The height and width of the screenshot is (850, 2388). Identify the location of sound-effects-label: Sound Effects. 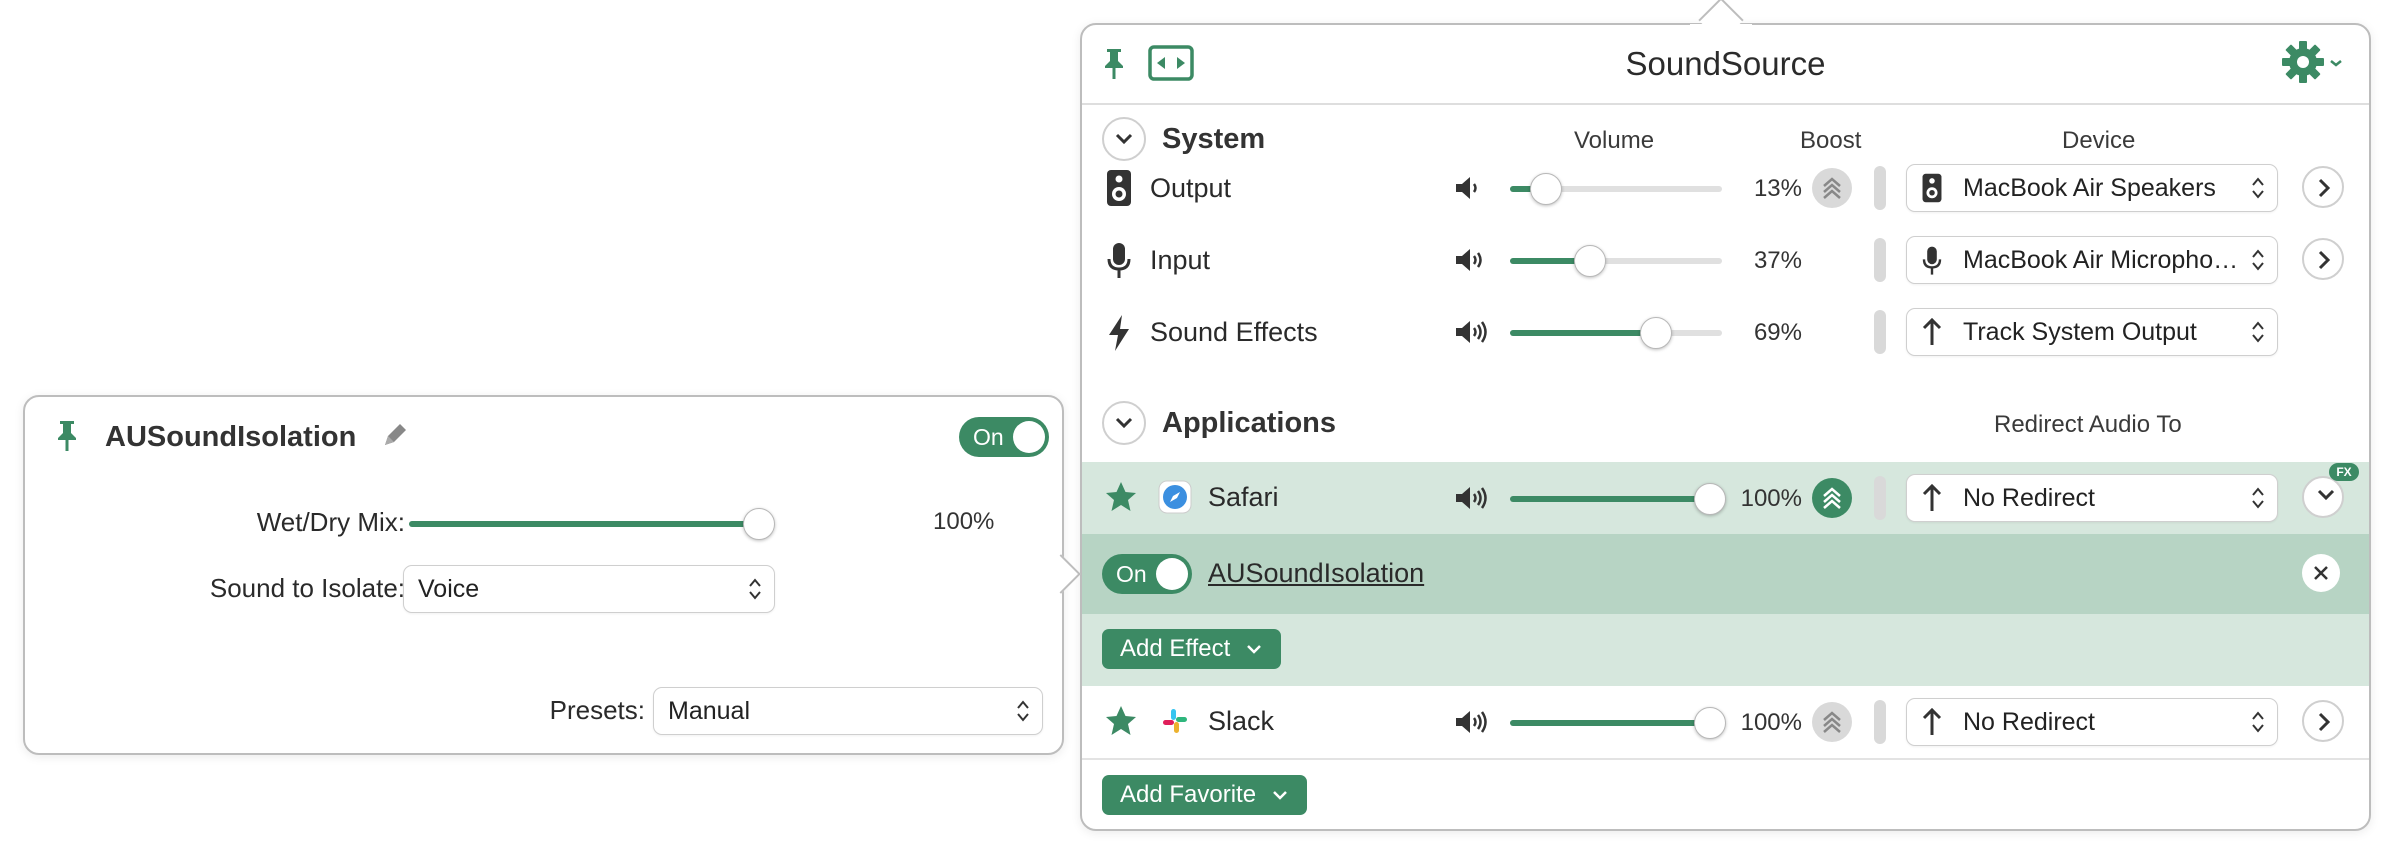
(1234, 332).